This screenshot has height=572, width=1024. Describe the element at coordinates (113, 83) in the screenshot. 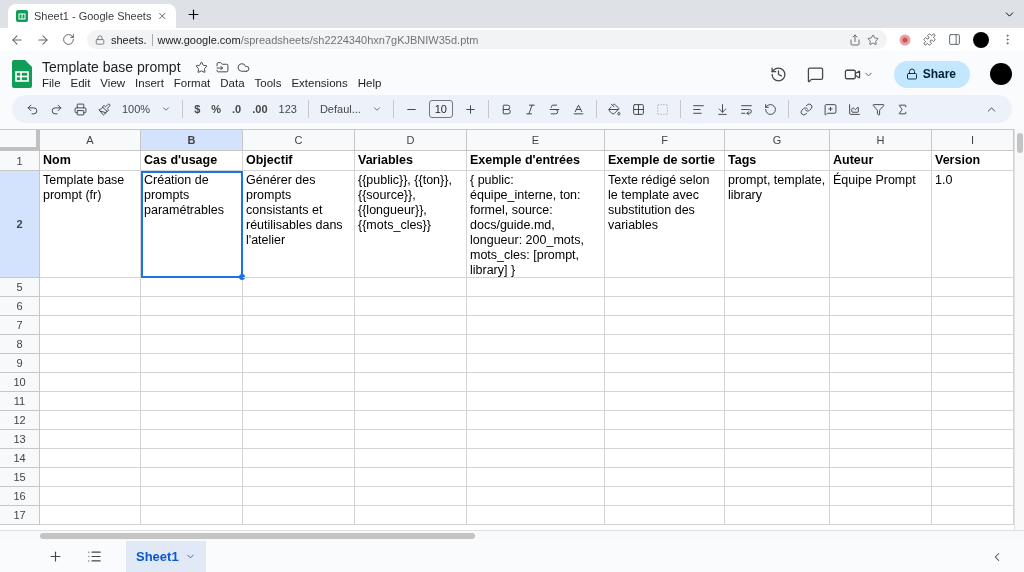

I see `menu-item: View` at that location.